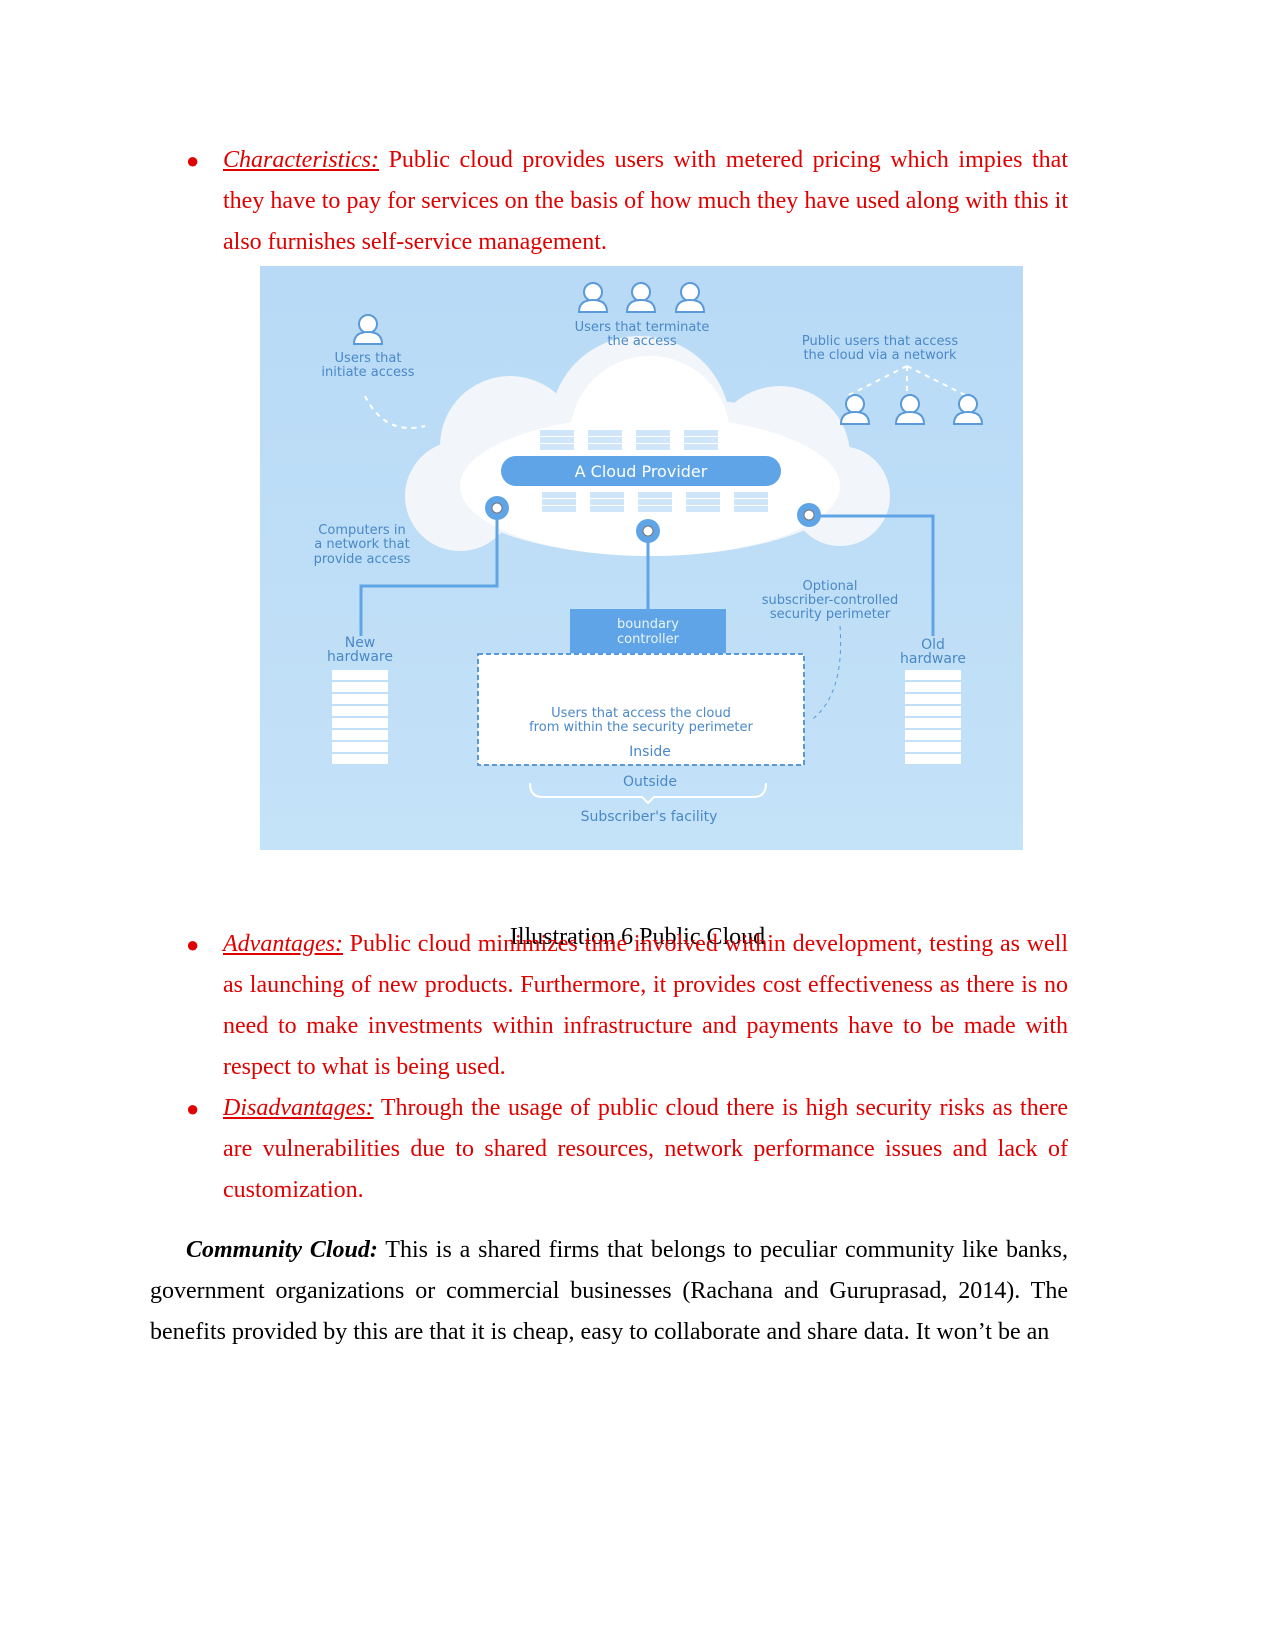 The image size is (1275, 1651). I want to click on svg-text:from within the security perim: from within the security perimeter, so click(641, 727).